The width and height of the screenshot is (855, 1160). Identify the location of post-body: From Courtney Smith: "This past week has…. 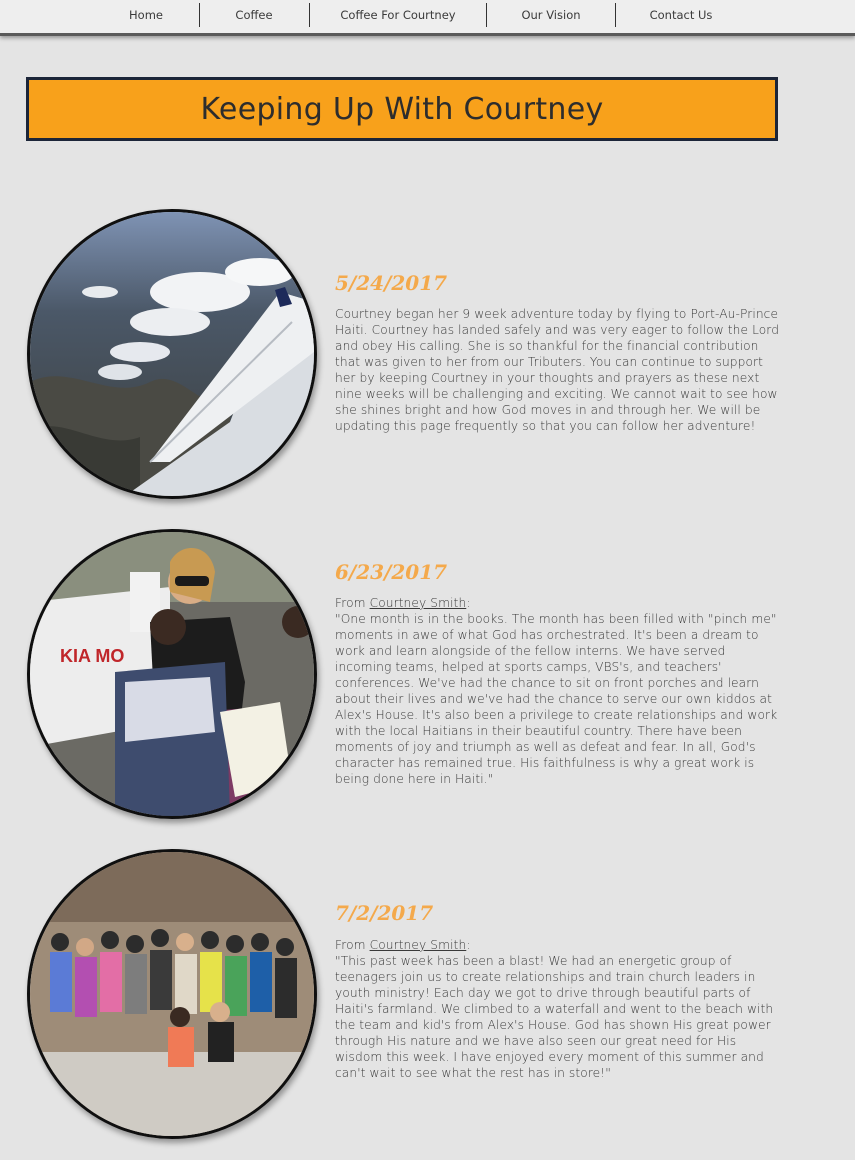
(557, 1009).